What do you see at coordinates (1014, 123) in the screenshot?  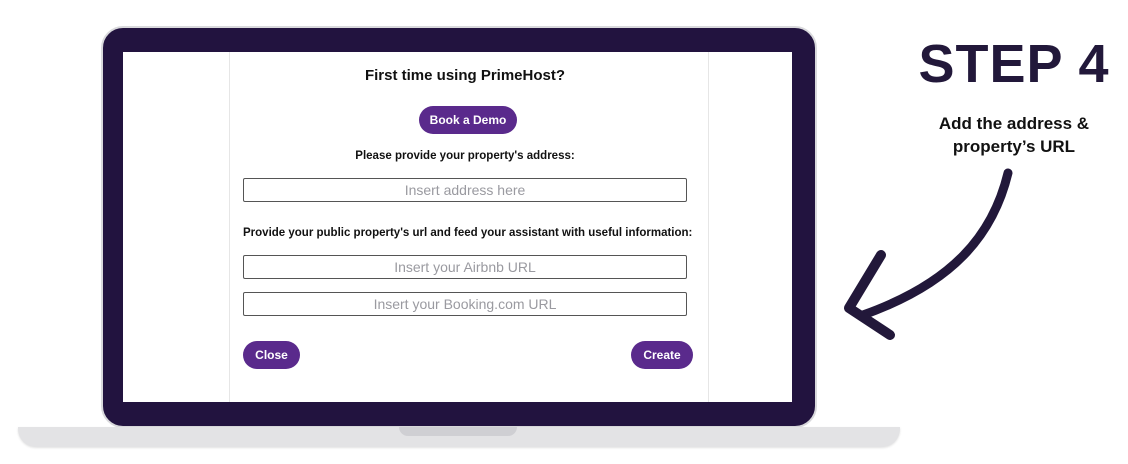 I see `step-description-line-1: Add the address &` at bounding box center [1014, 123].